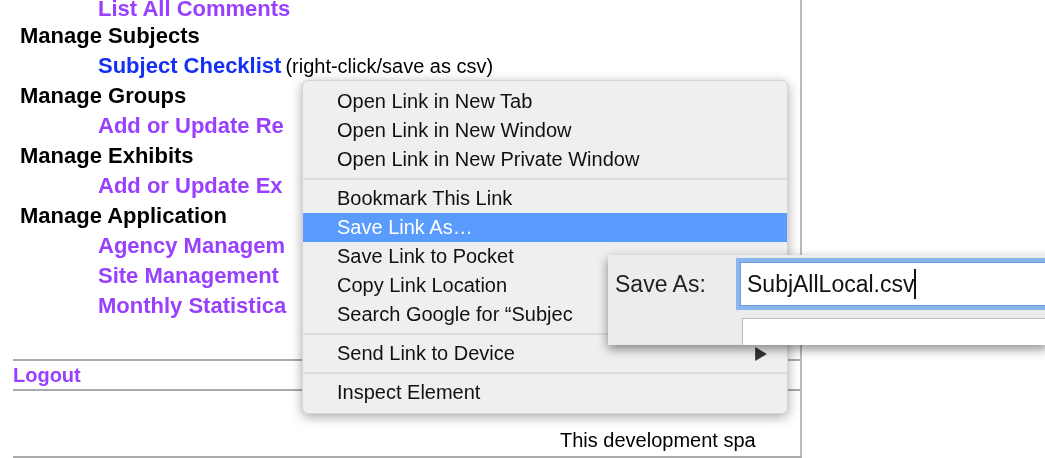 The width and height of the screenshot is (1045, 458). Describe the element at coordinates (123, 216) in the screenshot. I see `section-heading: Manage Application` at that location.